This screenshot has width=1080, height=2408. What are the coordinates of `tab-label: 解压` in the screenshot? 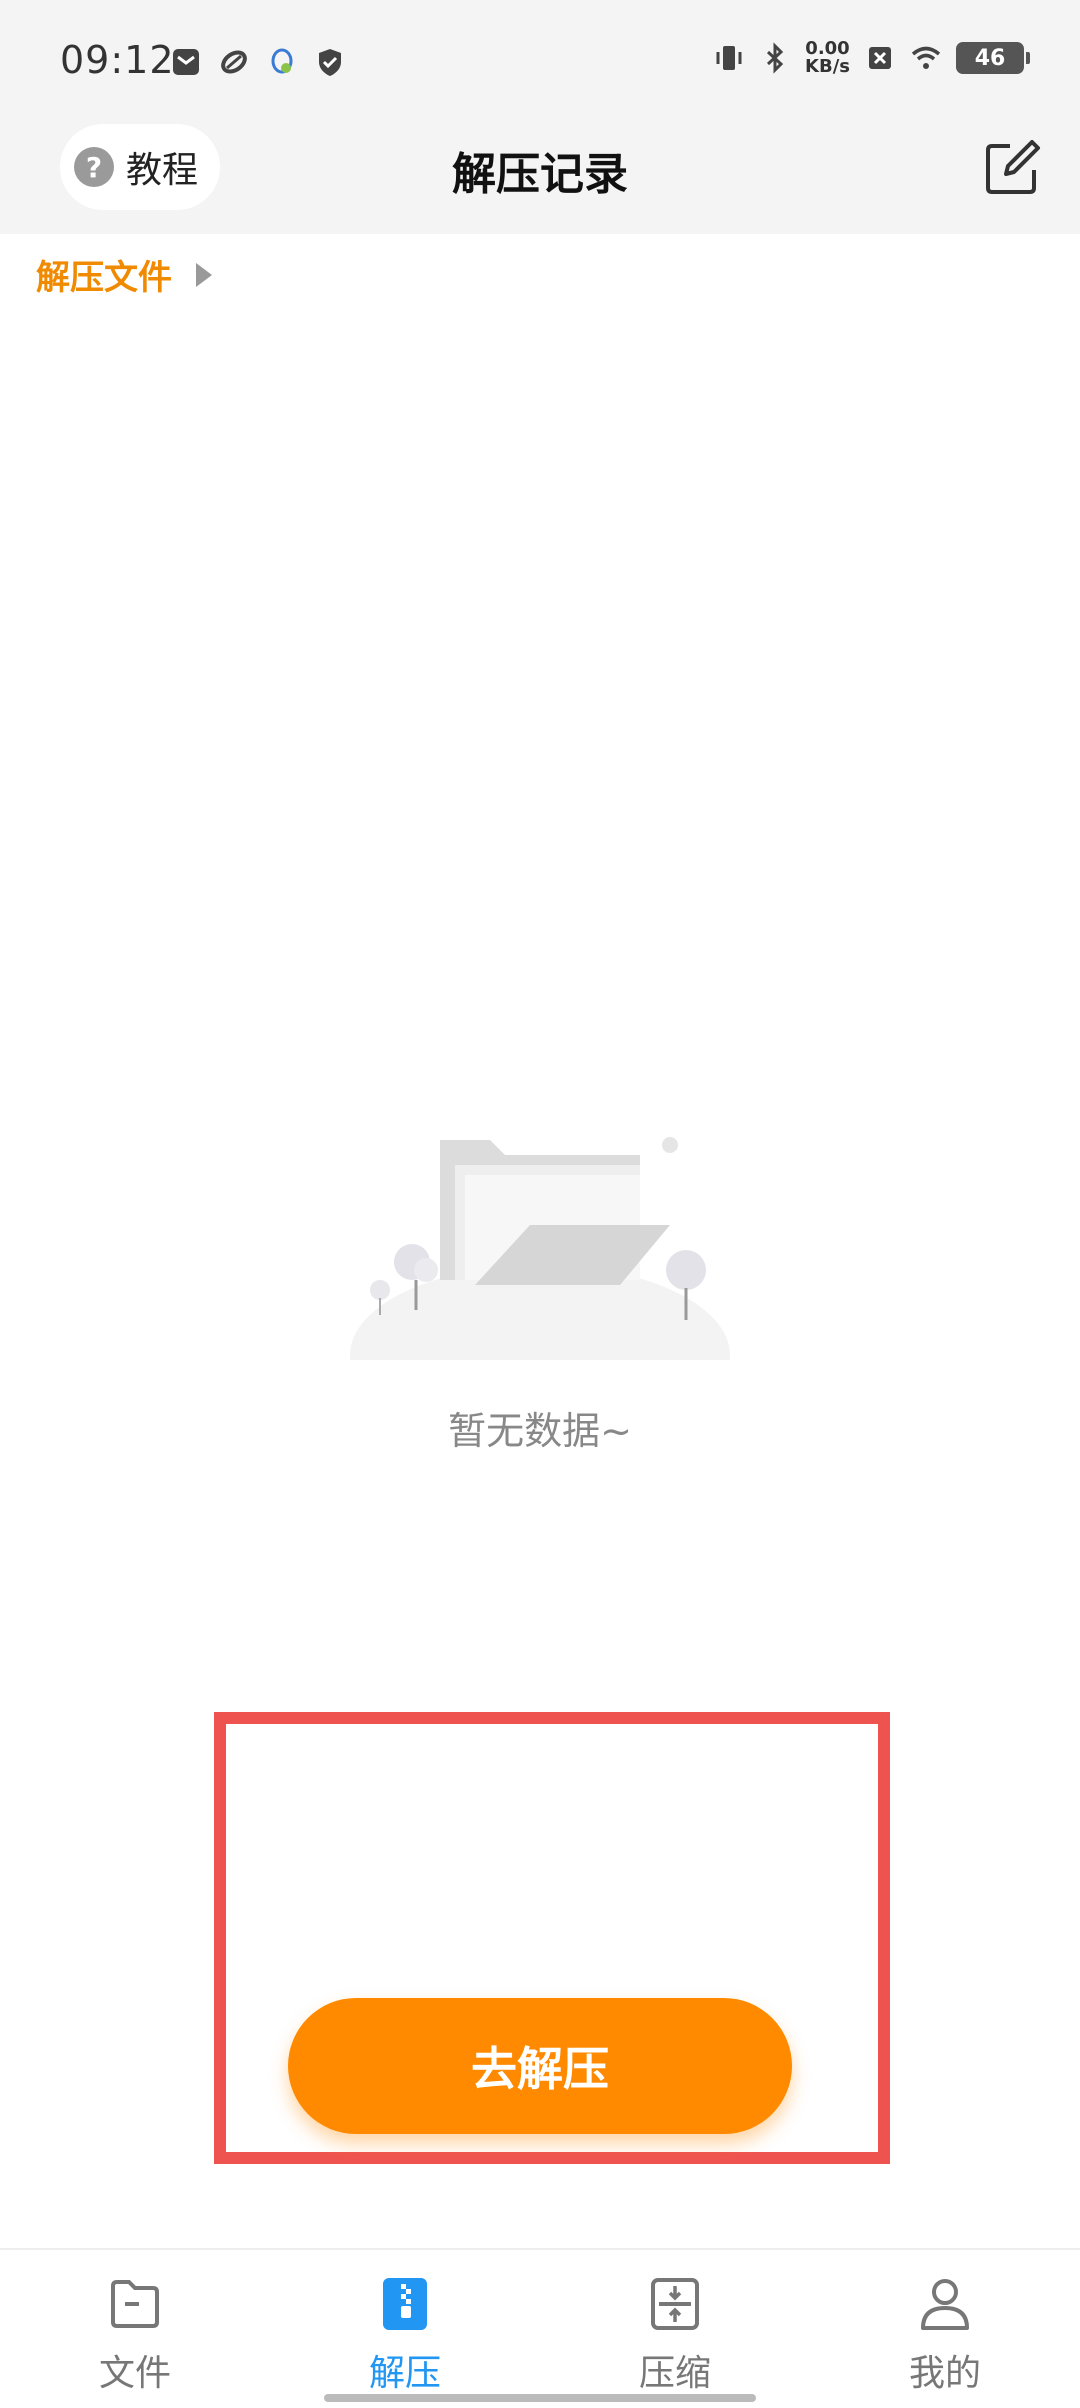 It's located at (404, 2373).